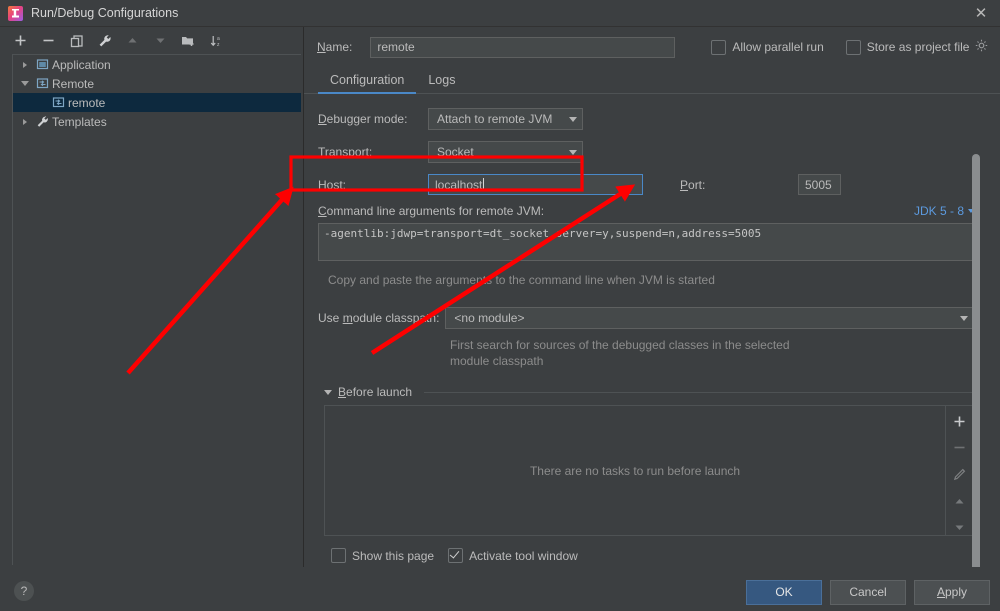 The image size is (1000, 611). What do you see at coordinates (659, 184) in the screenshot?
I see `host-port-row: Host: localhost Port: 5005` at bounding box center [659, 184].